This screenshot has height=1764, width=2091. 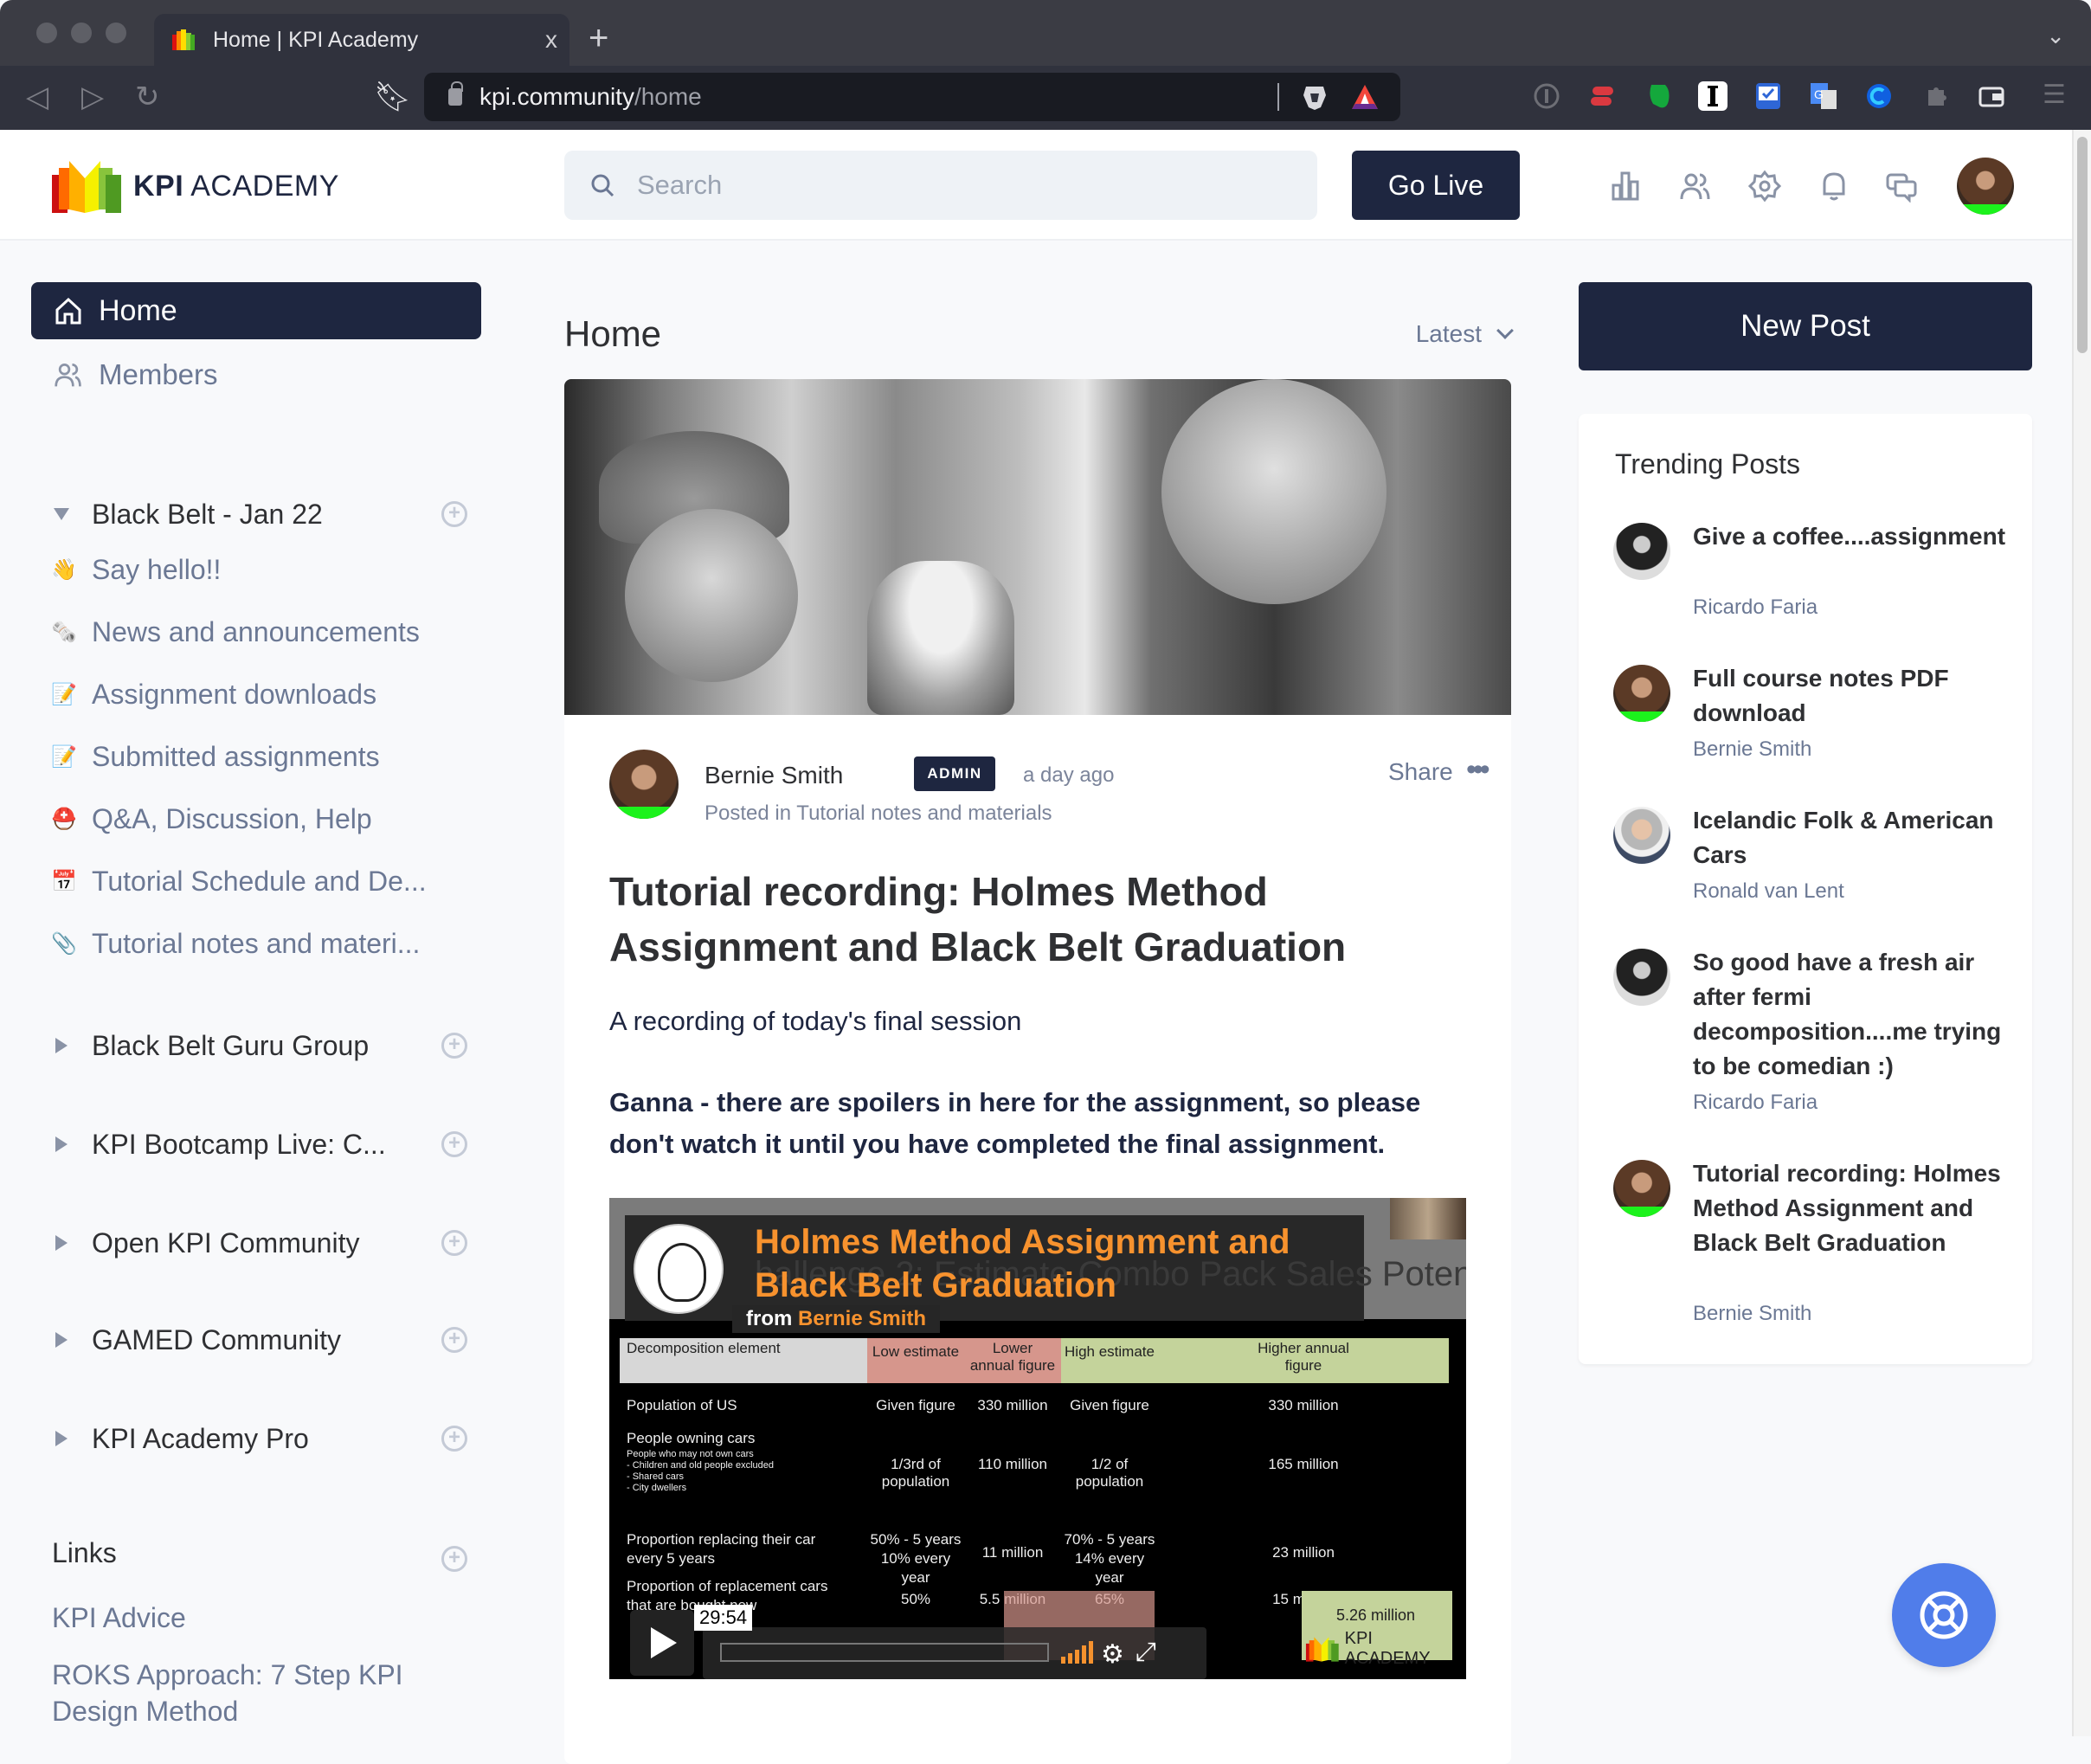 What do you see at coordinates (1806, 326) in the screenshot?
I see `new-post-button: New Post` at bounding box center [1806, 326].